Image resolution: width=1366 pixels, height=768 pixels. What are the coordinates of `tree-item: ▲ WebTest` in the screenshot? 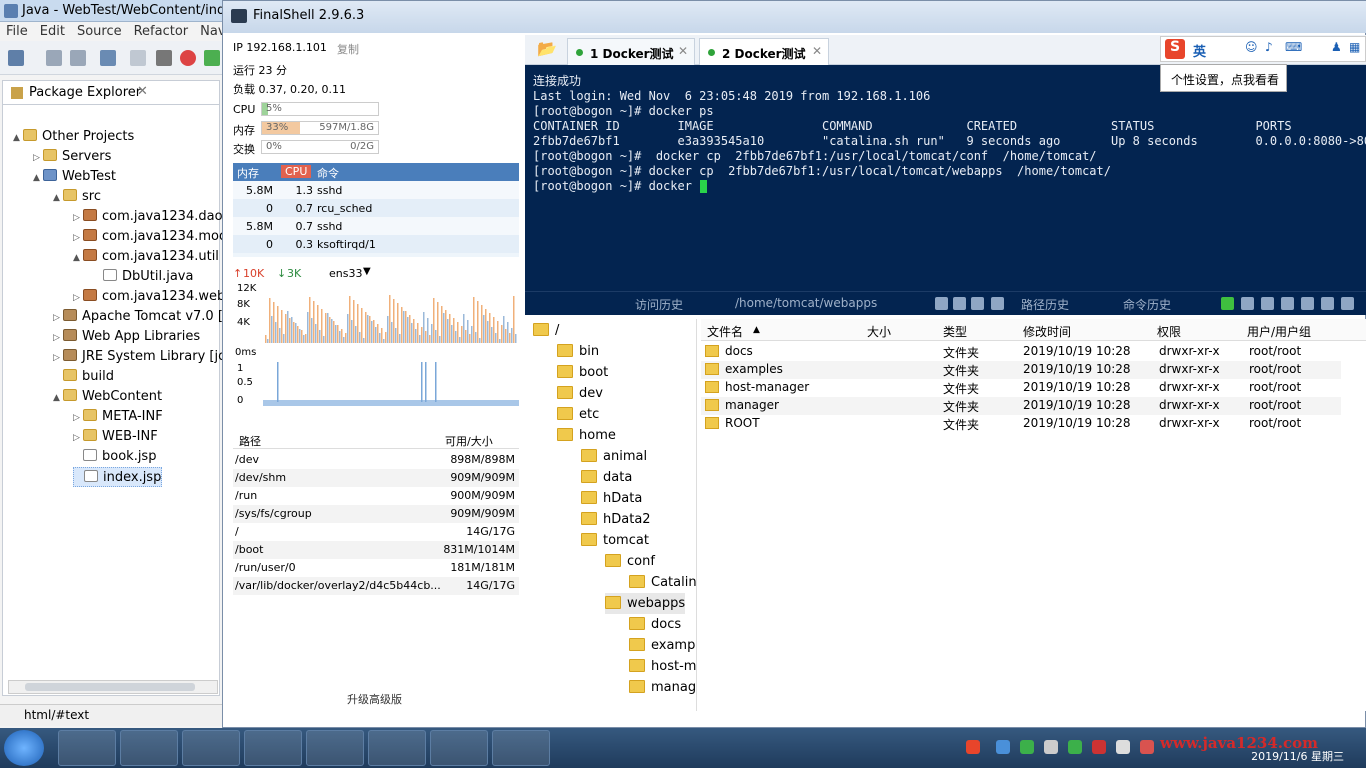 It's located at (74, 177).